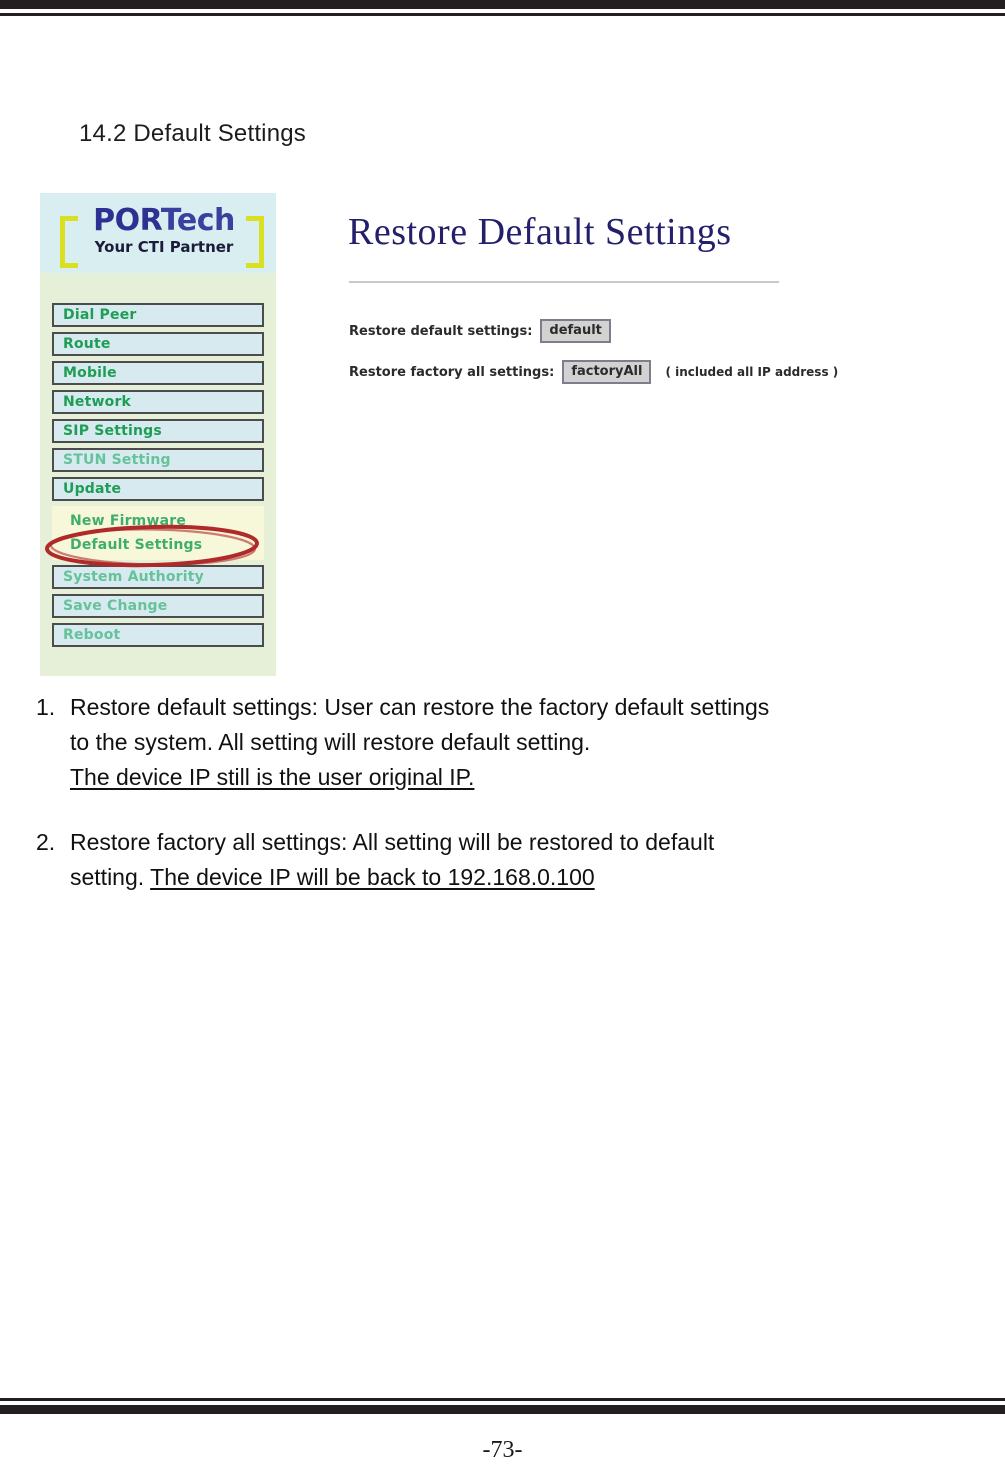 Image resolution: width=1005 pixels, height=1478 pixels. Describe the element at coordinates (575, 331) in the screenshot. I see `default-button: default` at that location.